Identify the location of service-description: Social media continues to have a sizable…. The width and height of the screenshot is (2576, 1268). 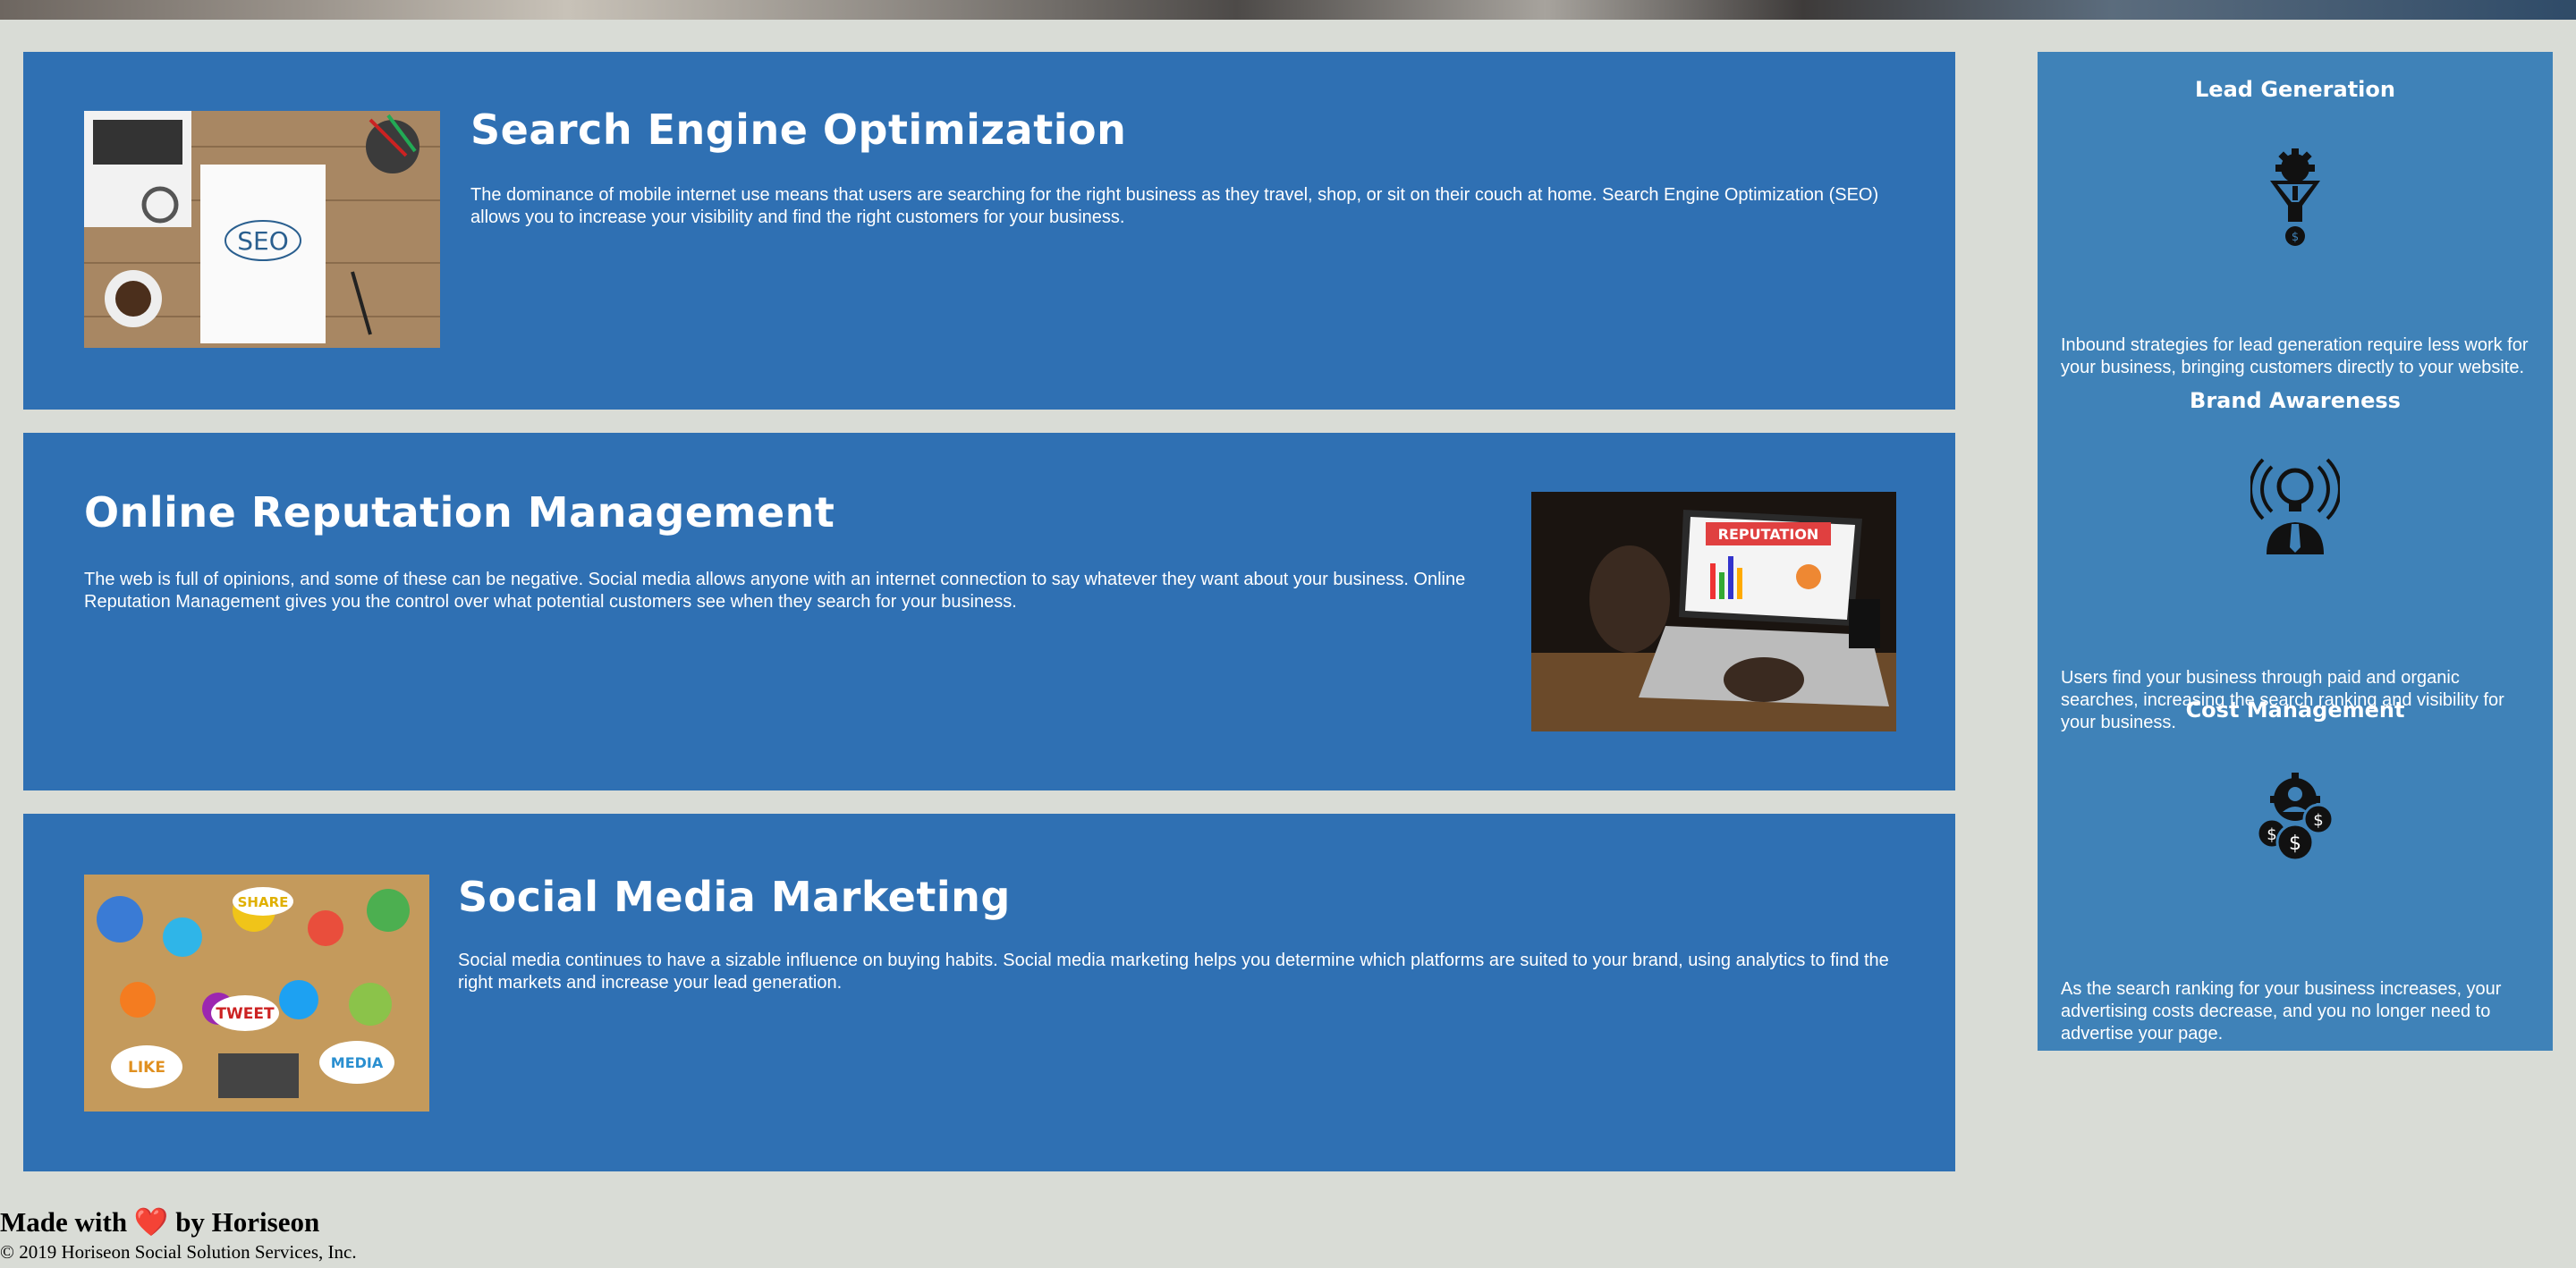
(1173, 972).